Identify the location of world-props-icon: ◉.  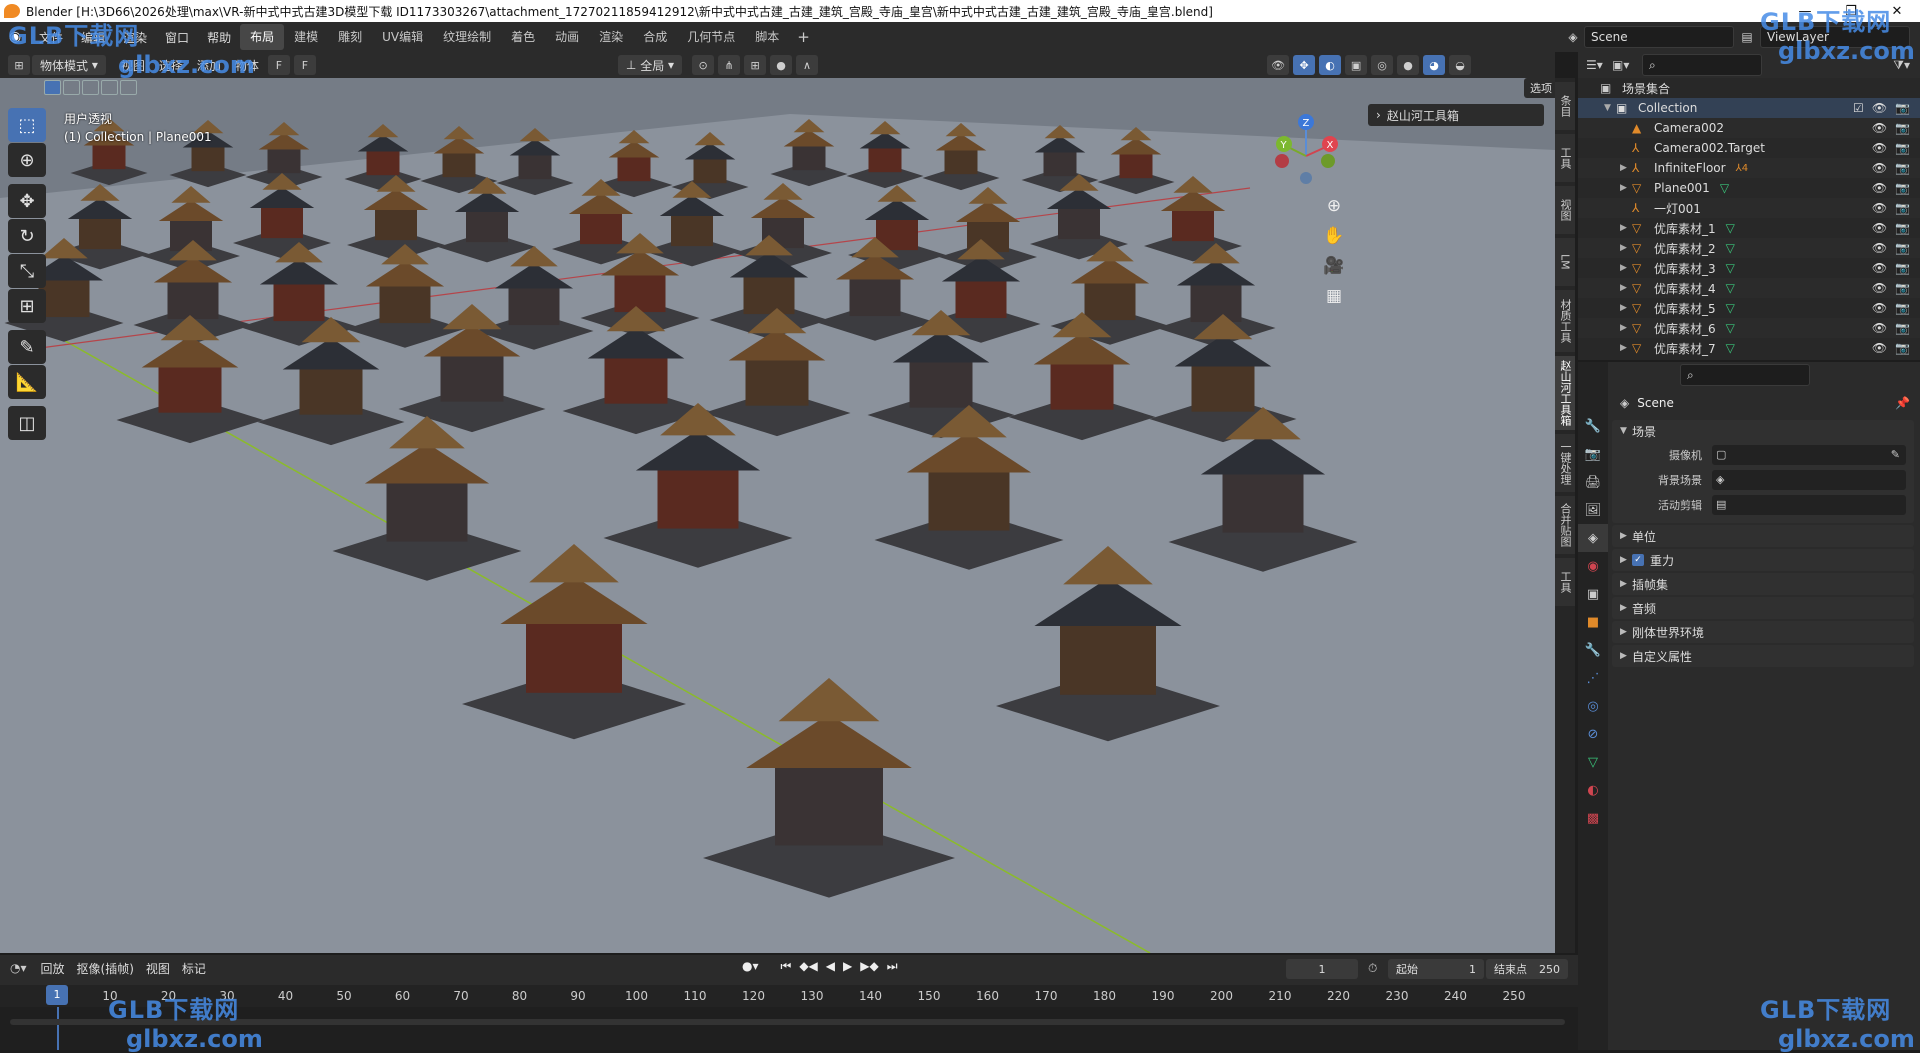
(1593, 566).